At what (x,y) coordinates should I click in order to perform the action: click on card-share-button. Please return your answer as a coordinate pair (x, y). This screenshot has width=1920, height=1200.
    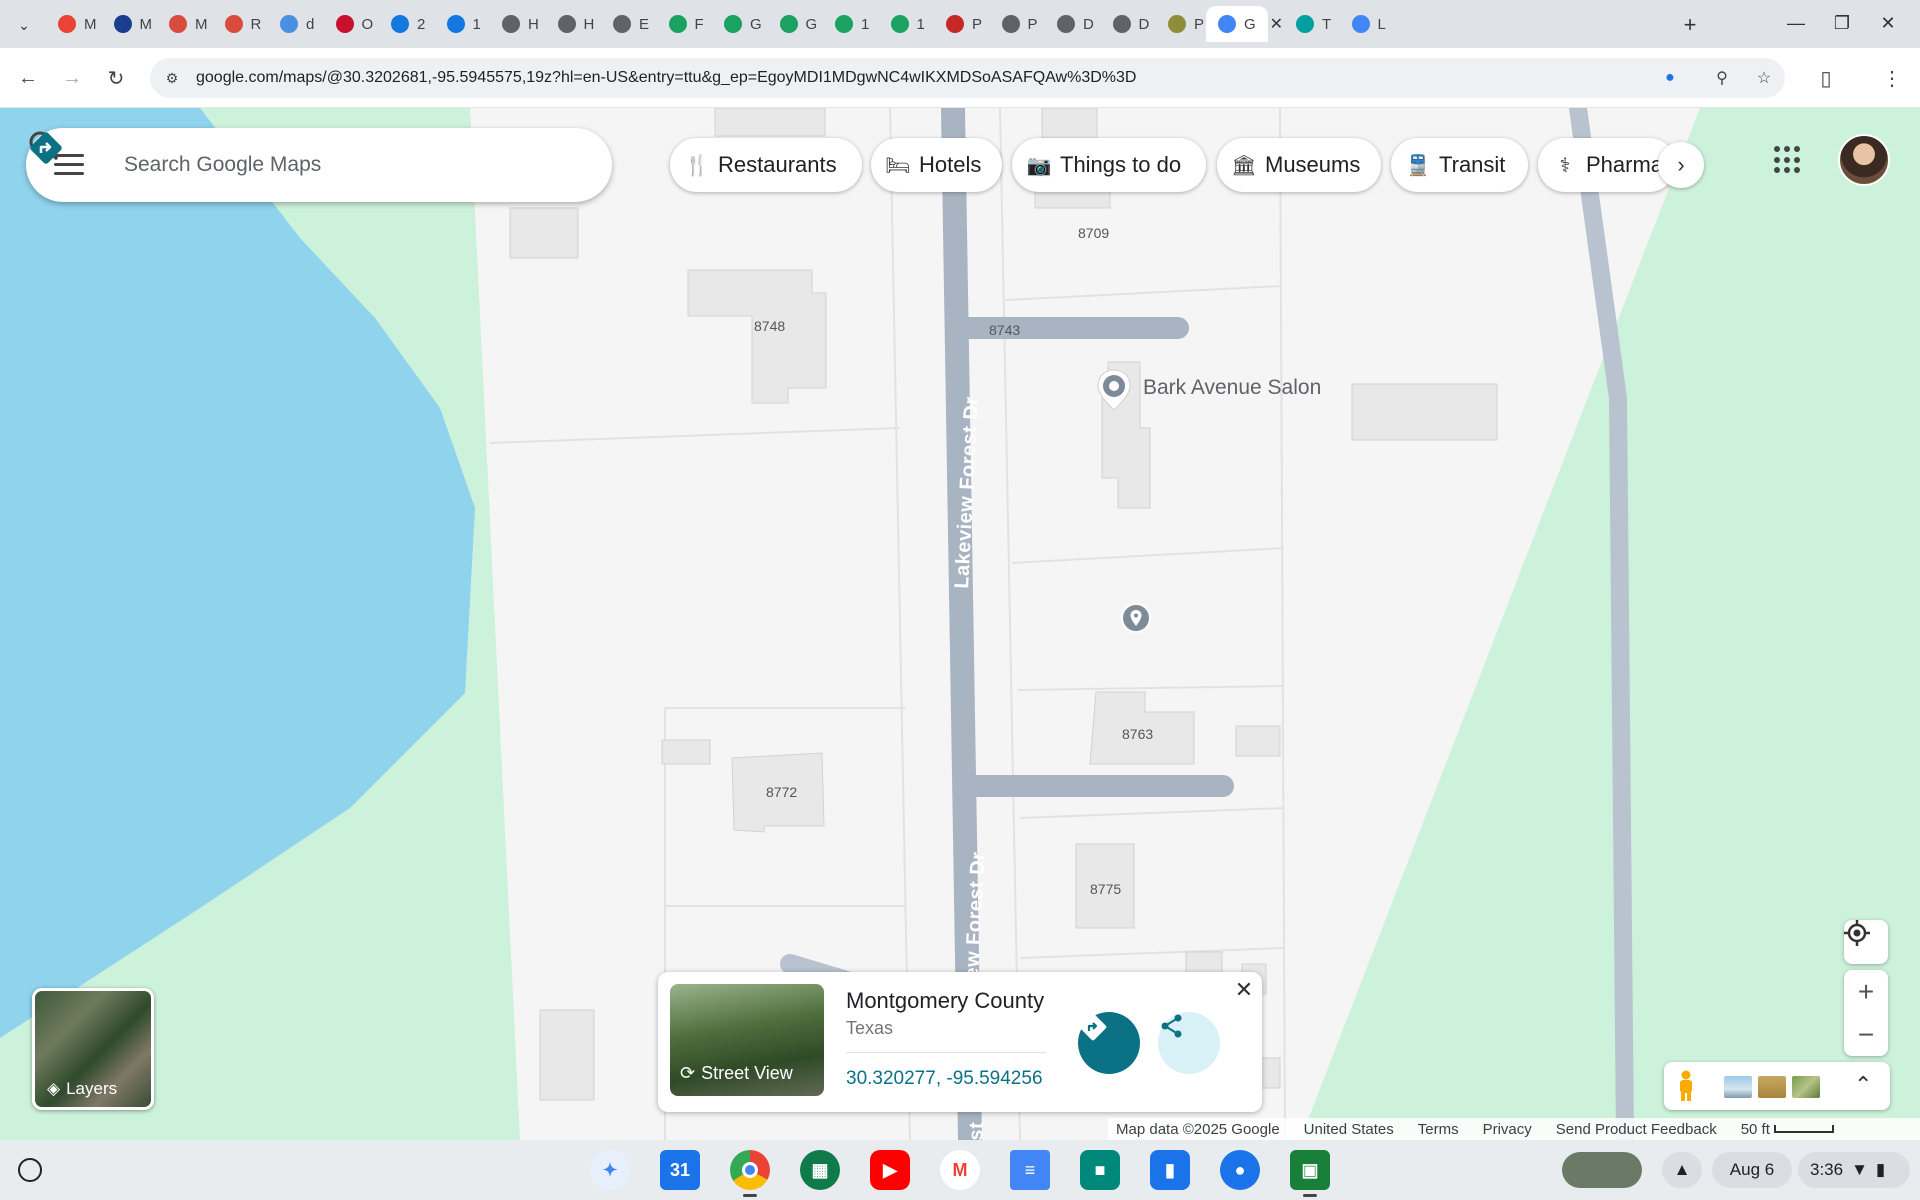
    Looking at the image, I should click on (1189, 1043).